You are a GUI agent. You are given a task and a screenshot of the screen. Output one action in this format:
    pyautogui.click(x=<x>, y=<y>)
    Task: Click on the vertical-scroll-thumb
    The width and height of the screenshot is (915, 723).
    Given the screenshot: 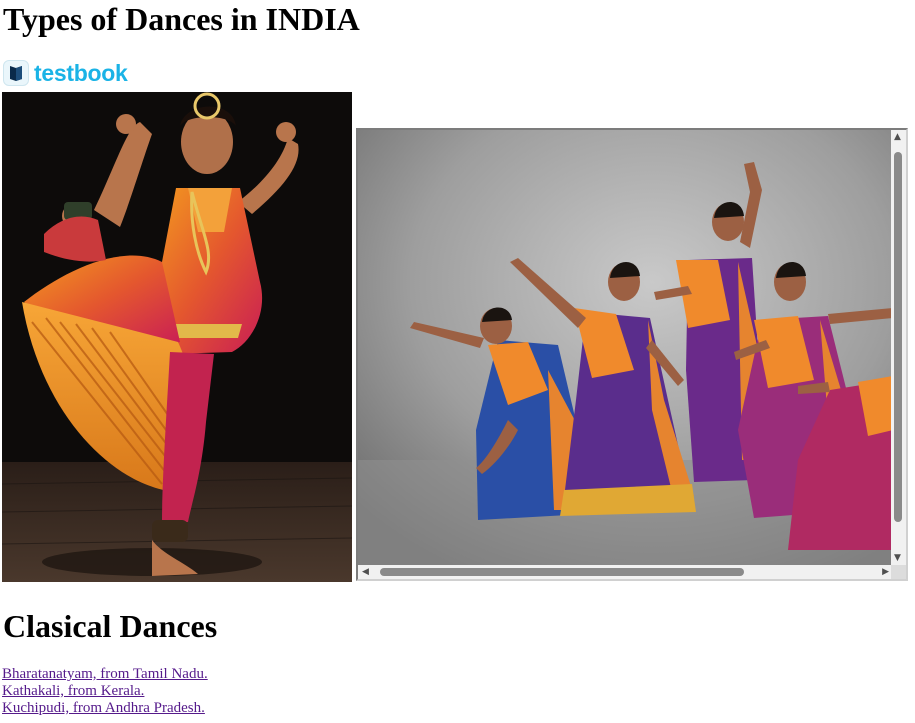 What is the action you would take?
    pyautogui.click(x=898, y=337)
    